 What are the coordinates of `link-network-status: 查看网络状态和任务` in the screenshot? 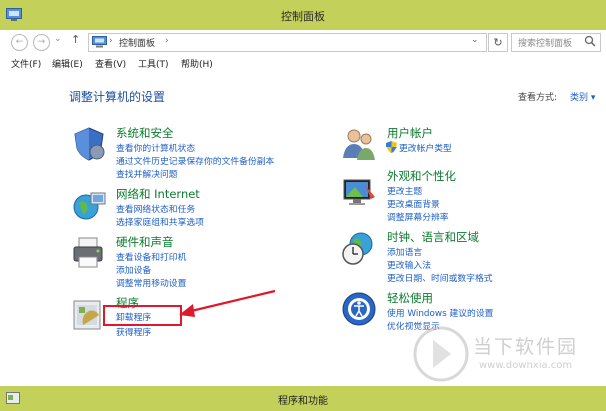 It's located at (155, 208).